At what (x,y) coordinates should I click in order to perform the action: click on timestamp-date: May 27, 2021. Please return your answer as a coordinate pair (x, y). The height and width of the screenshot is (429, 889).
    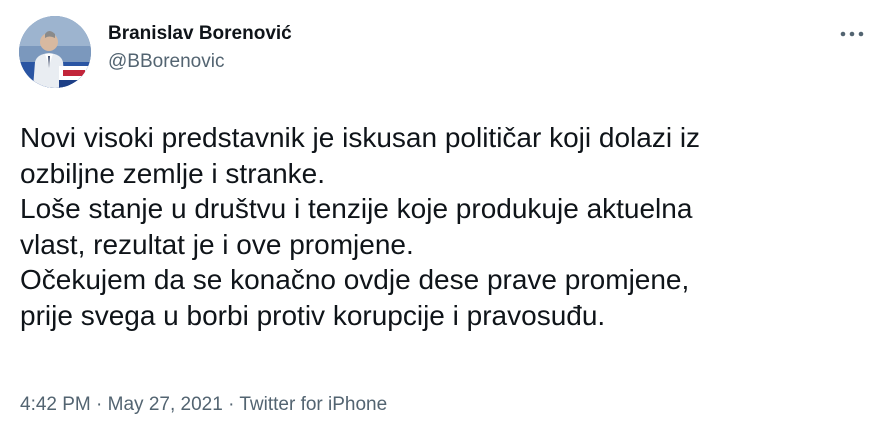
    Looking at the image, I should click on (165, 404).